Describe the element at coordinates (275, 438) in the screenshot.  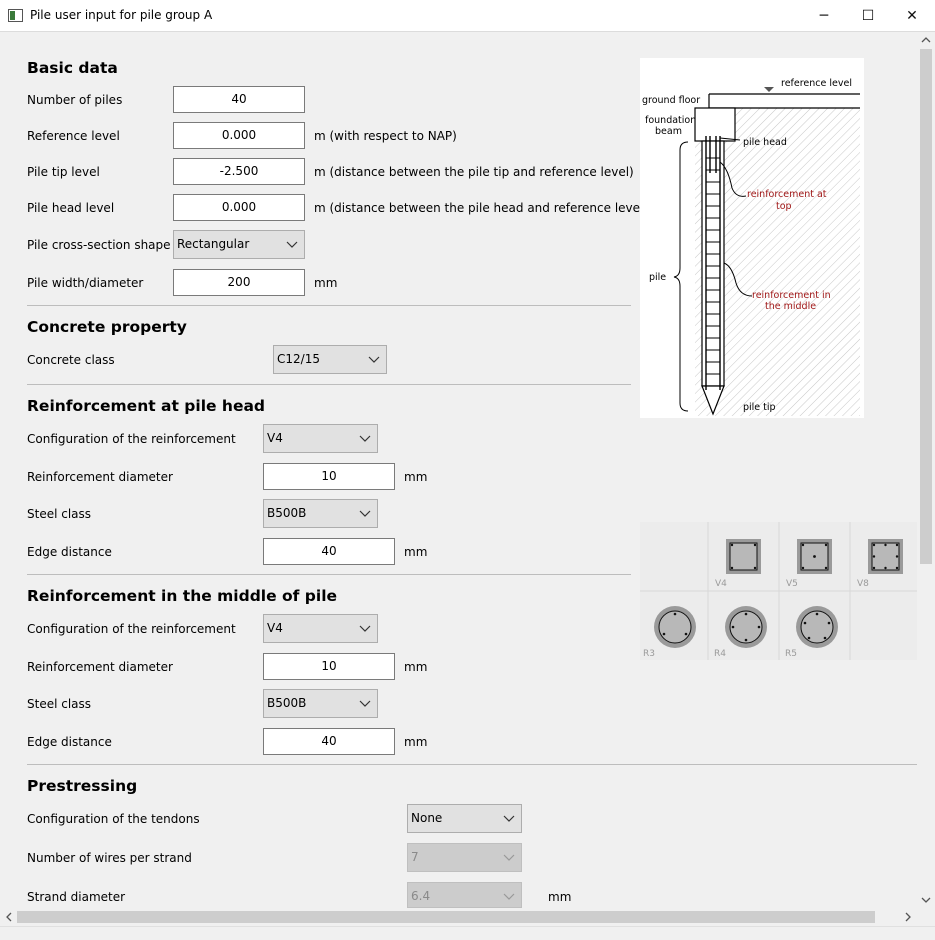
I see `reinf-head-config-value: V4` at that location.